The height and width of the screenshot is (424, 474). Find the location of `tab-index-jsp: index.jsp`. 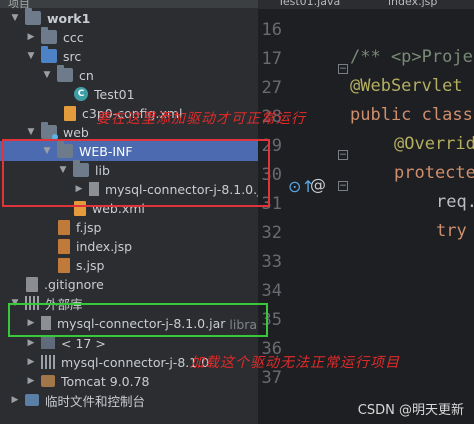

tab-index-jsp: index.jsp is located at coordinates (412, 4).